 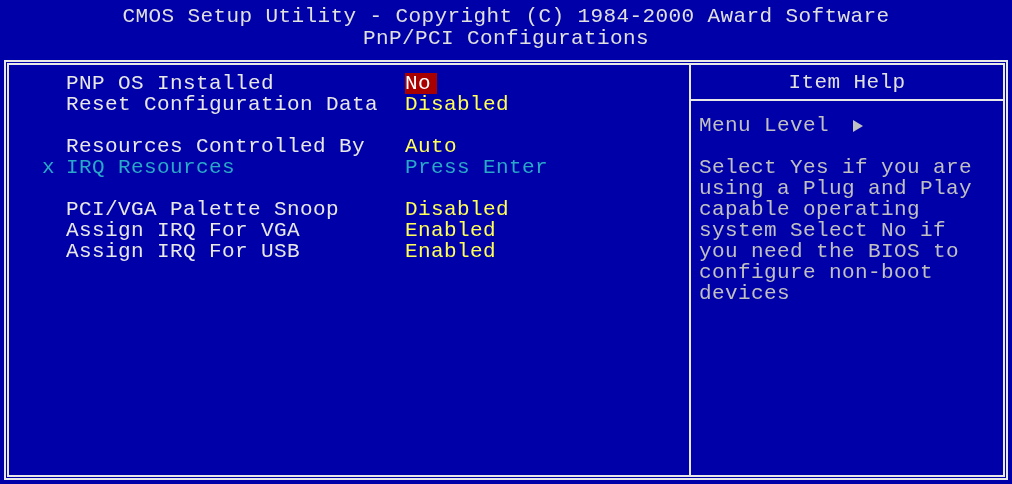 I want to click on setting-label: Assign IRQ For USB, so click(x=183, y=251).